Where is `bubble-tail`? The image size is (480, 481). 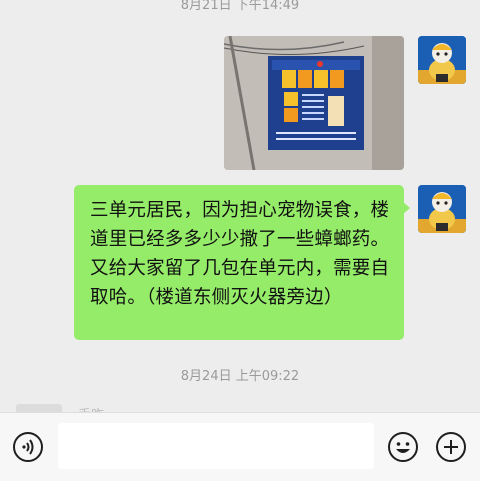 bubble-tail is located at coordinates (406, 208).